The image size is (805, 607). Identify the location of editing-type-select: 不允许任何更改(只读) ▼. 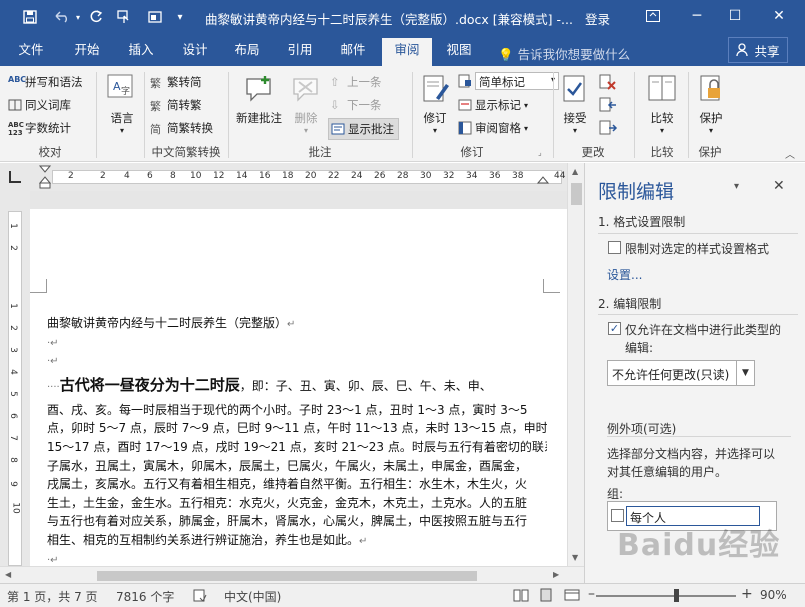
(681, 373).